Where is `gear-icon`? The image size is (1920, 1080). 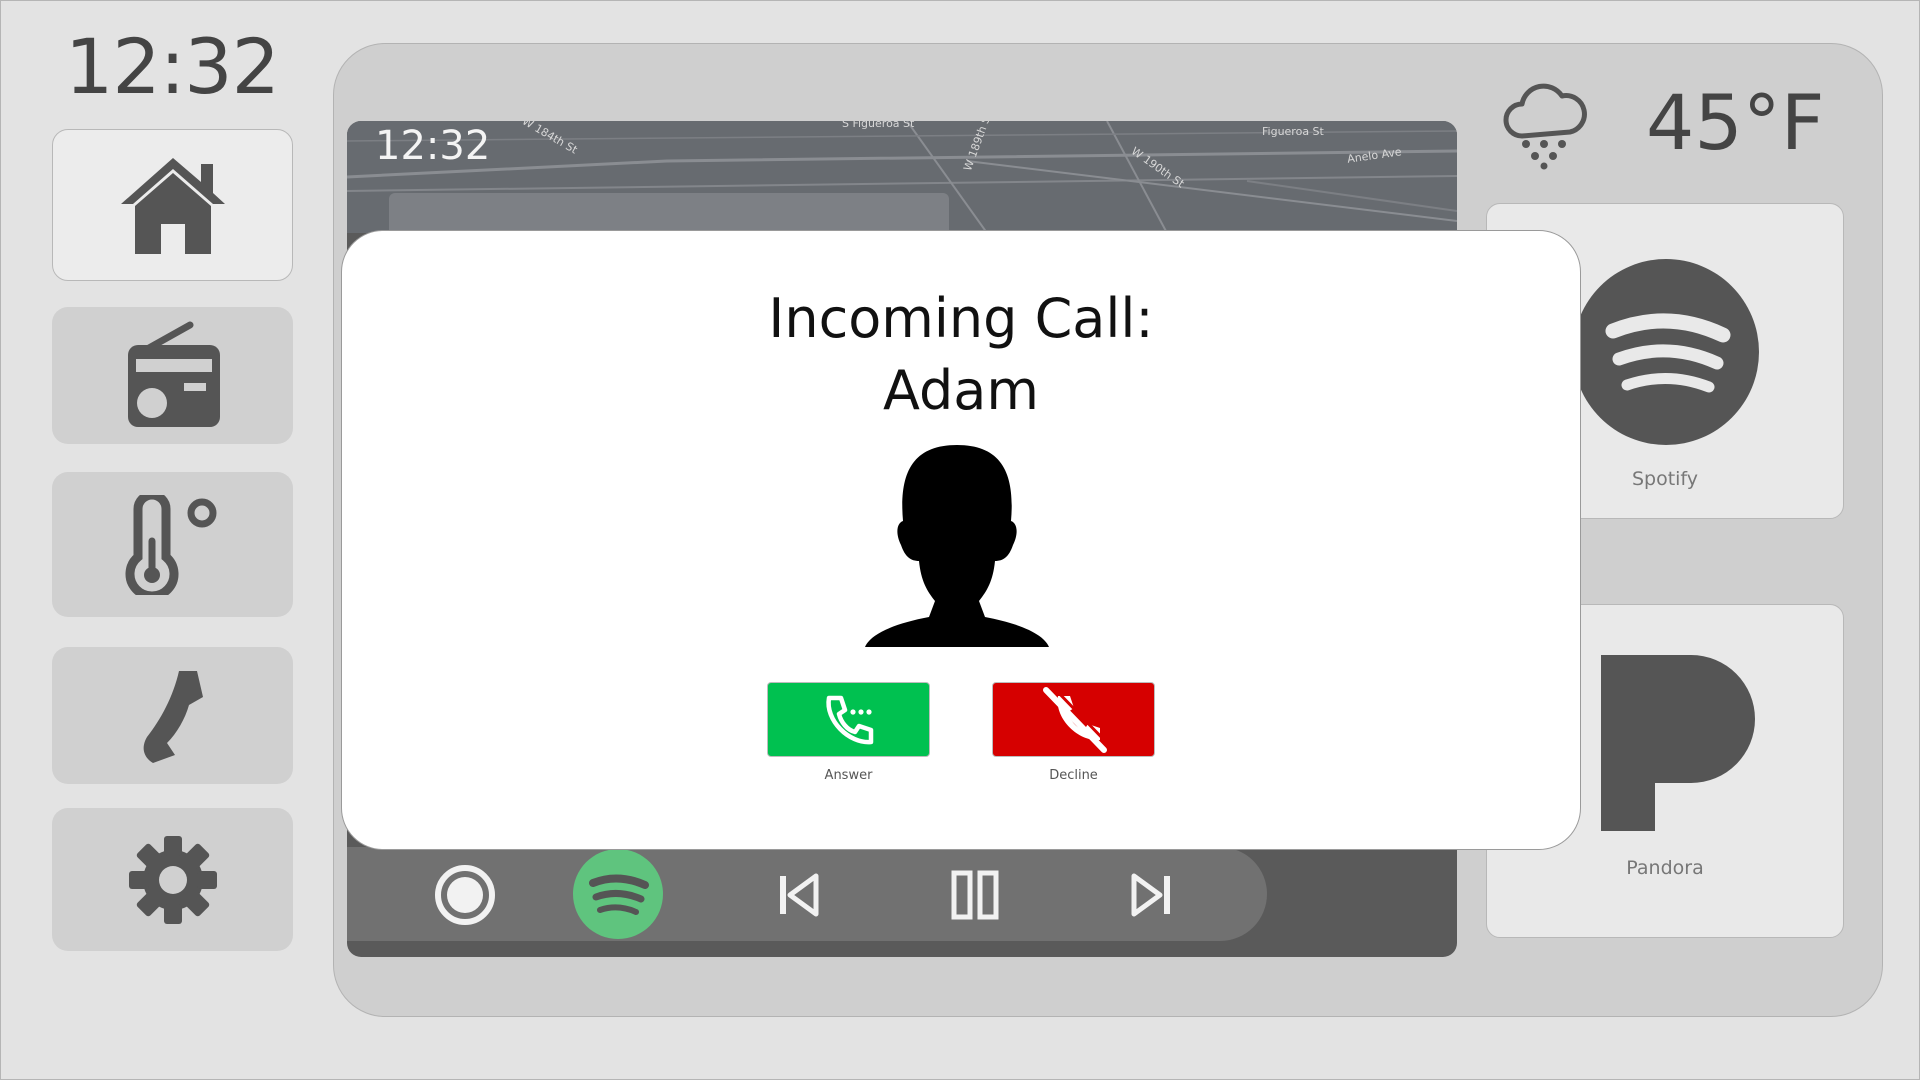 gear-icon is located at coordinates (172, 879).